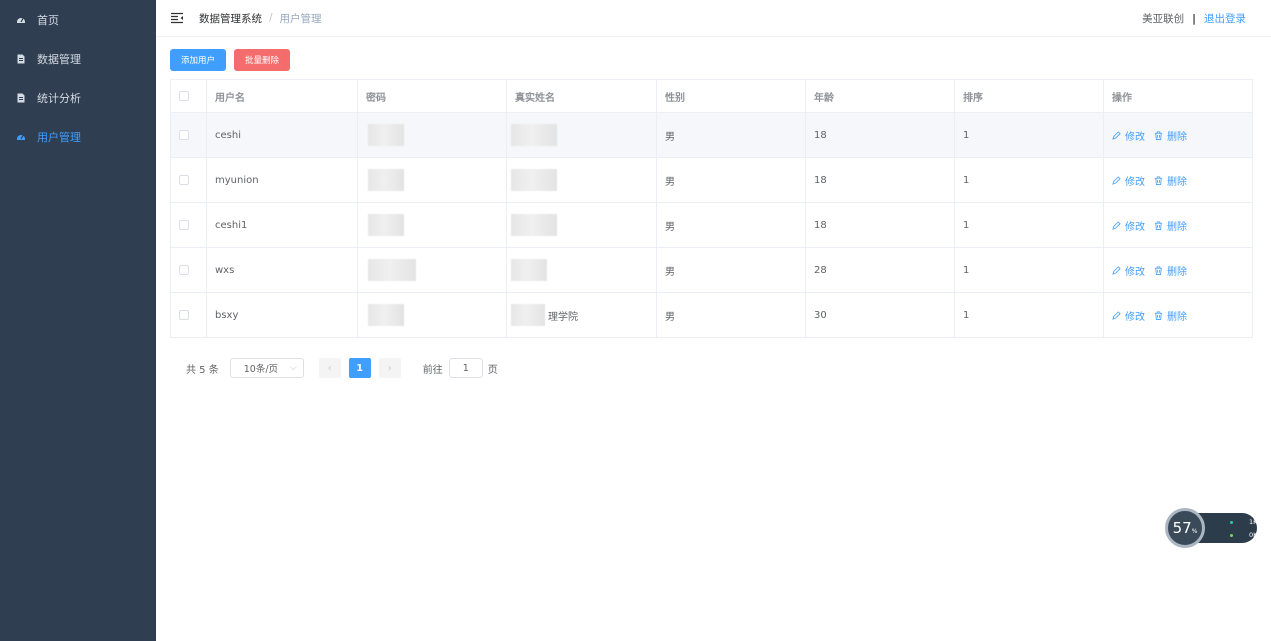  What do you see at coordinates (880, 270) in the screenshot?
I see `age-cell: 28` at bounding box center [880, 270].